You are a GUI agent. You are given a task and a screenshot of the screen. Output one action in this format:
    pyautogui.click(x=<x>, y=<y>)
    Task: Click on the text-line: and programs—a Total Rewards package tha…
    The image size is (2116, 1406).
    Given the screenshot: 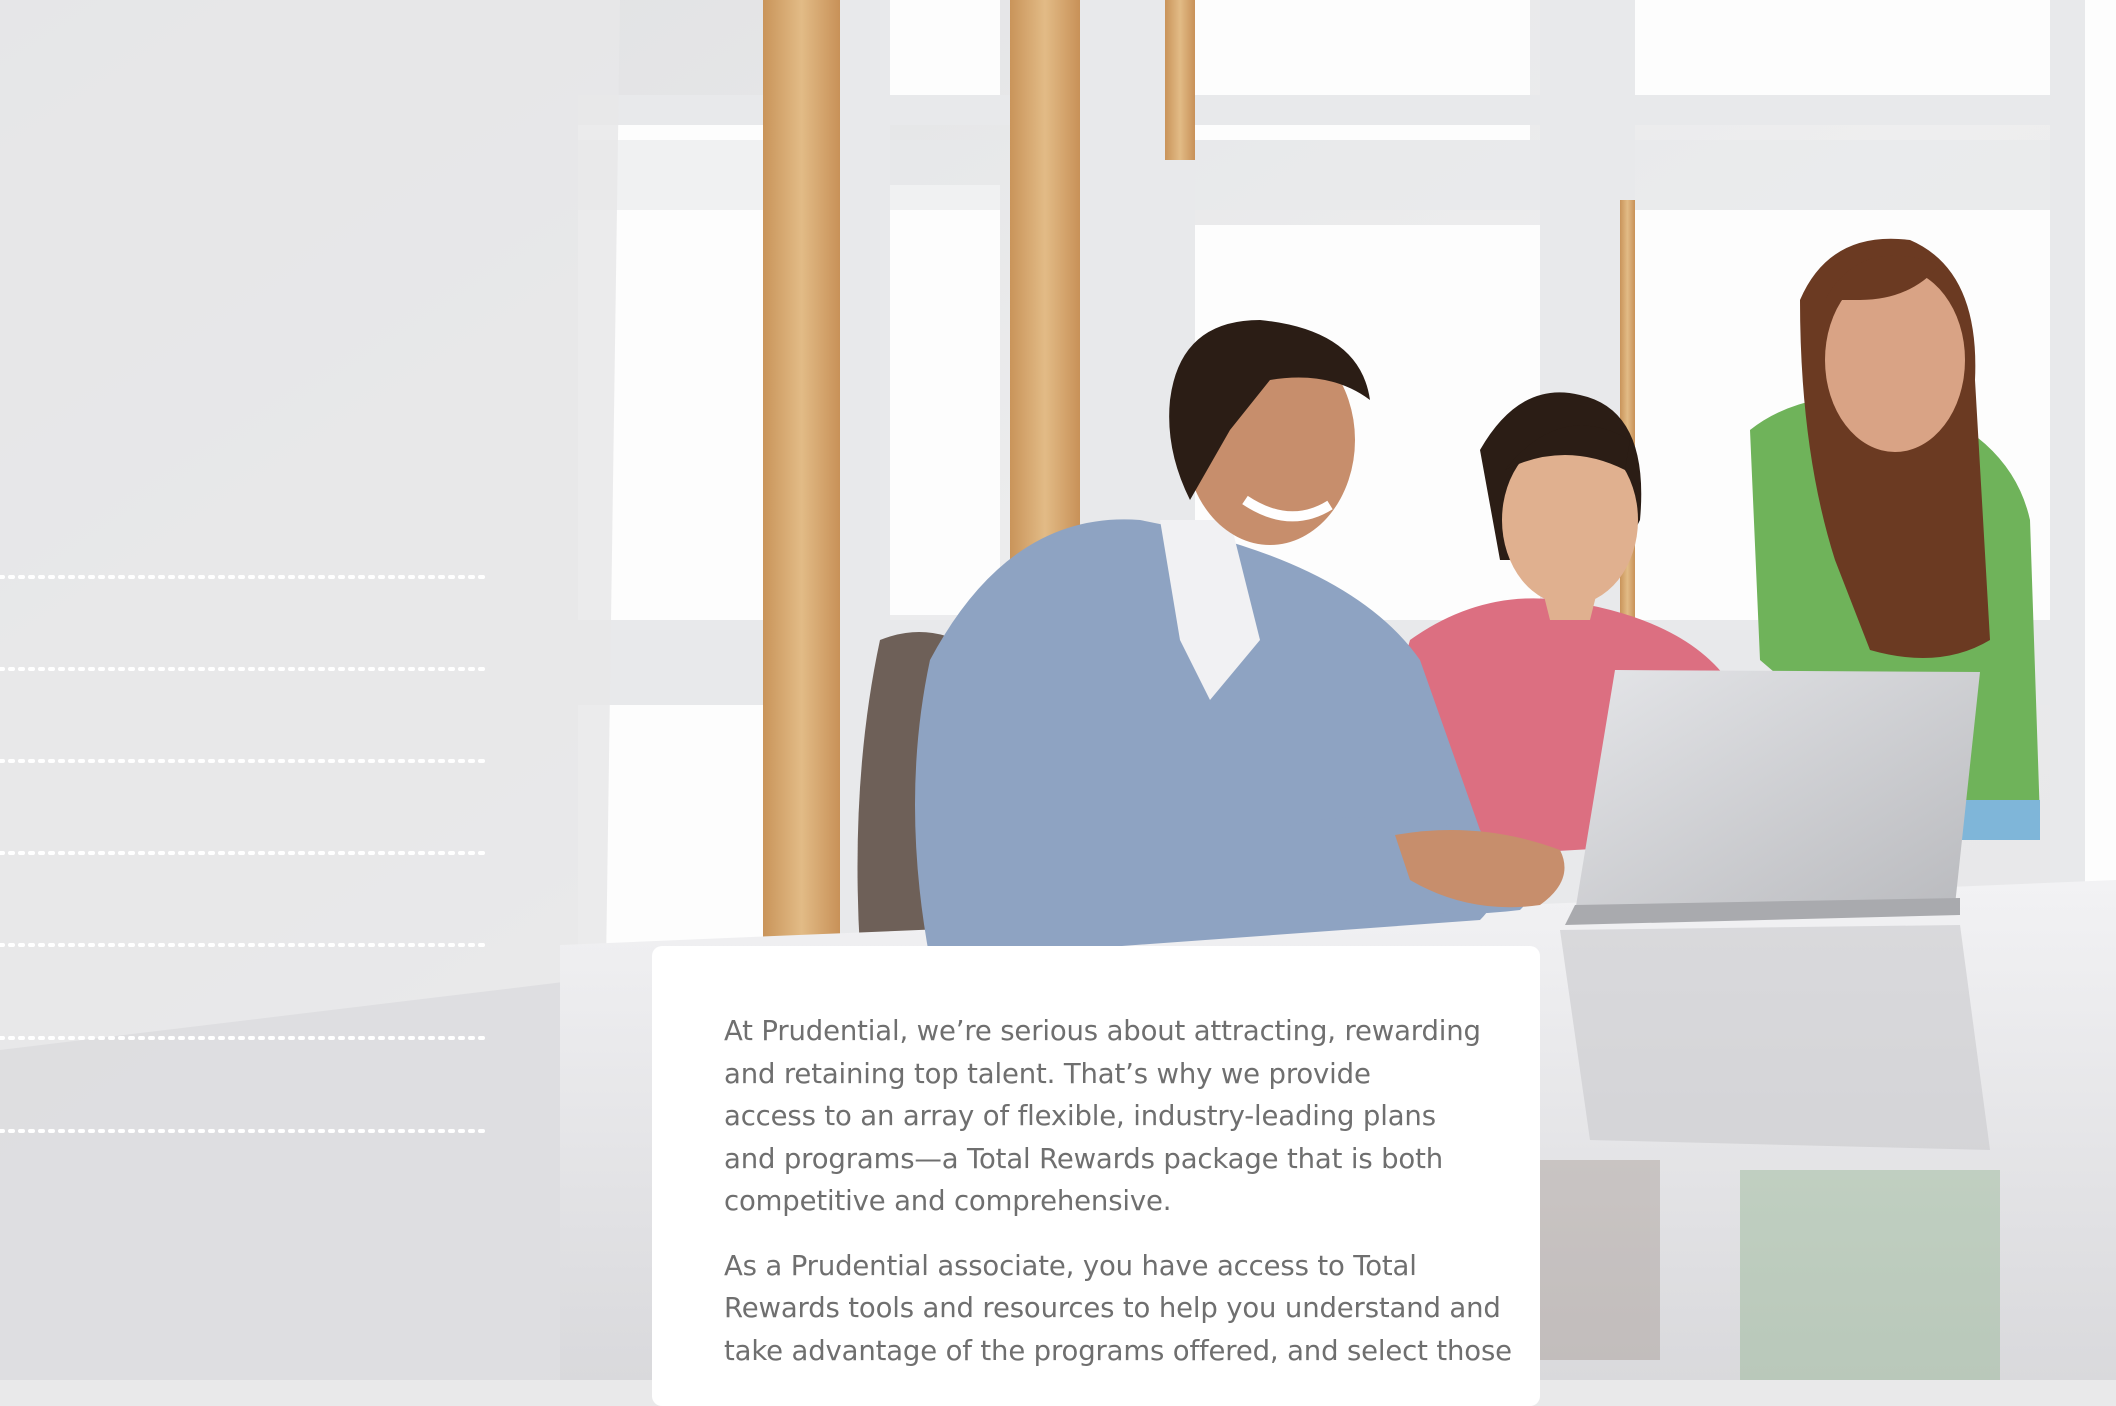 What is the action you would take?
    pyautogui.click(x=1084, y=1158)
    